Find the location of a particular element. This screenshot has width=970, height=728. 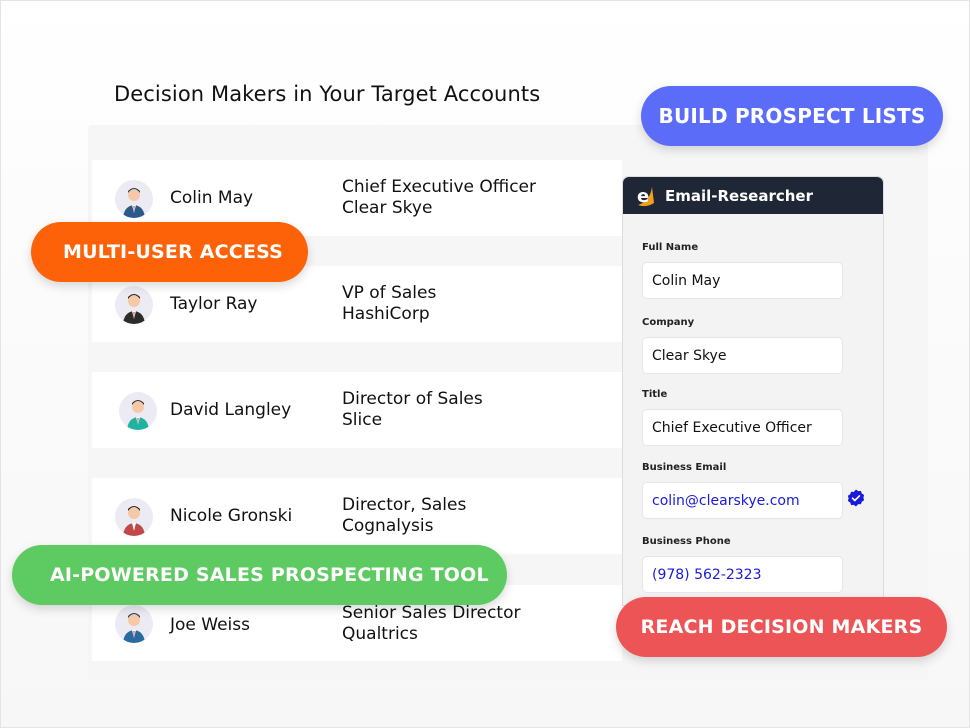

business-phone-field: (978) 562-2323 is located at coordinates (742, 574).